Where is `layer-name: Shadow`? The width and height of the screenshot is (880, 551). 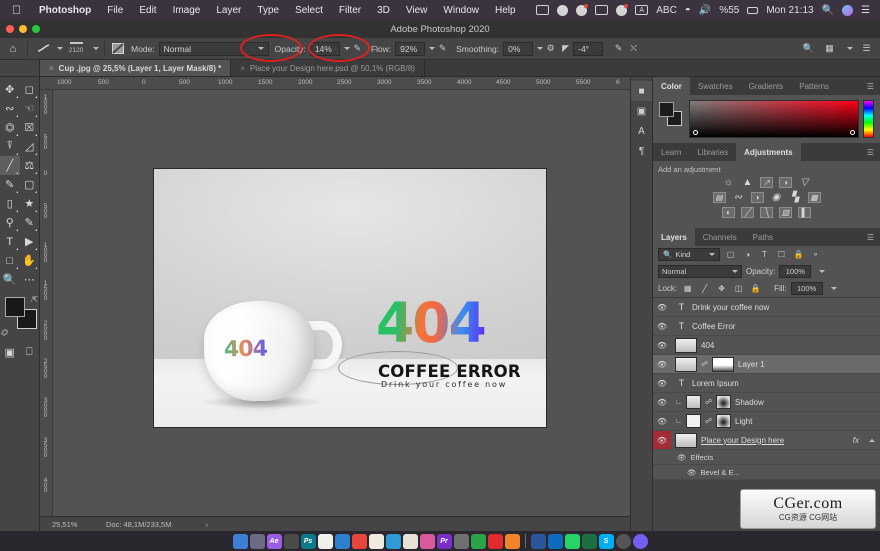 layer-name: Shadow is located at coordinates (805, 402).